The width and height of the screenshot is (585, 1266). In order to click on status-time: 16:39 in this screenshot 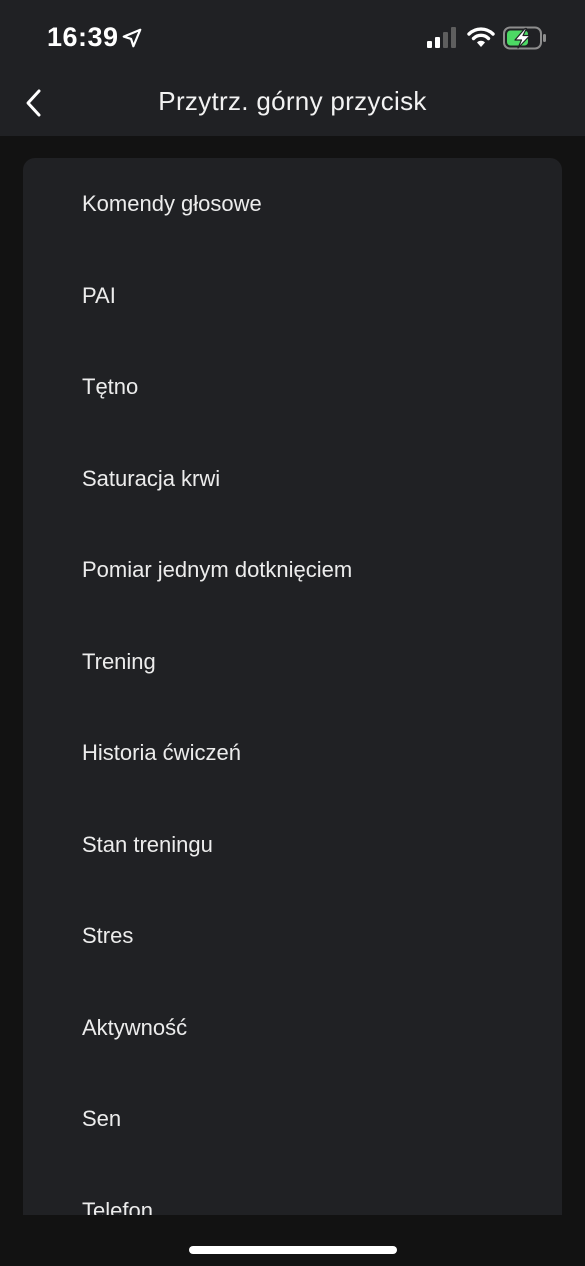, I will do `click(83, 37)`.